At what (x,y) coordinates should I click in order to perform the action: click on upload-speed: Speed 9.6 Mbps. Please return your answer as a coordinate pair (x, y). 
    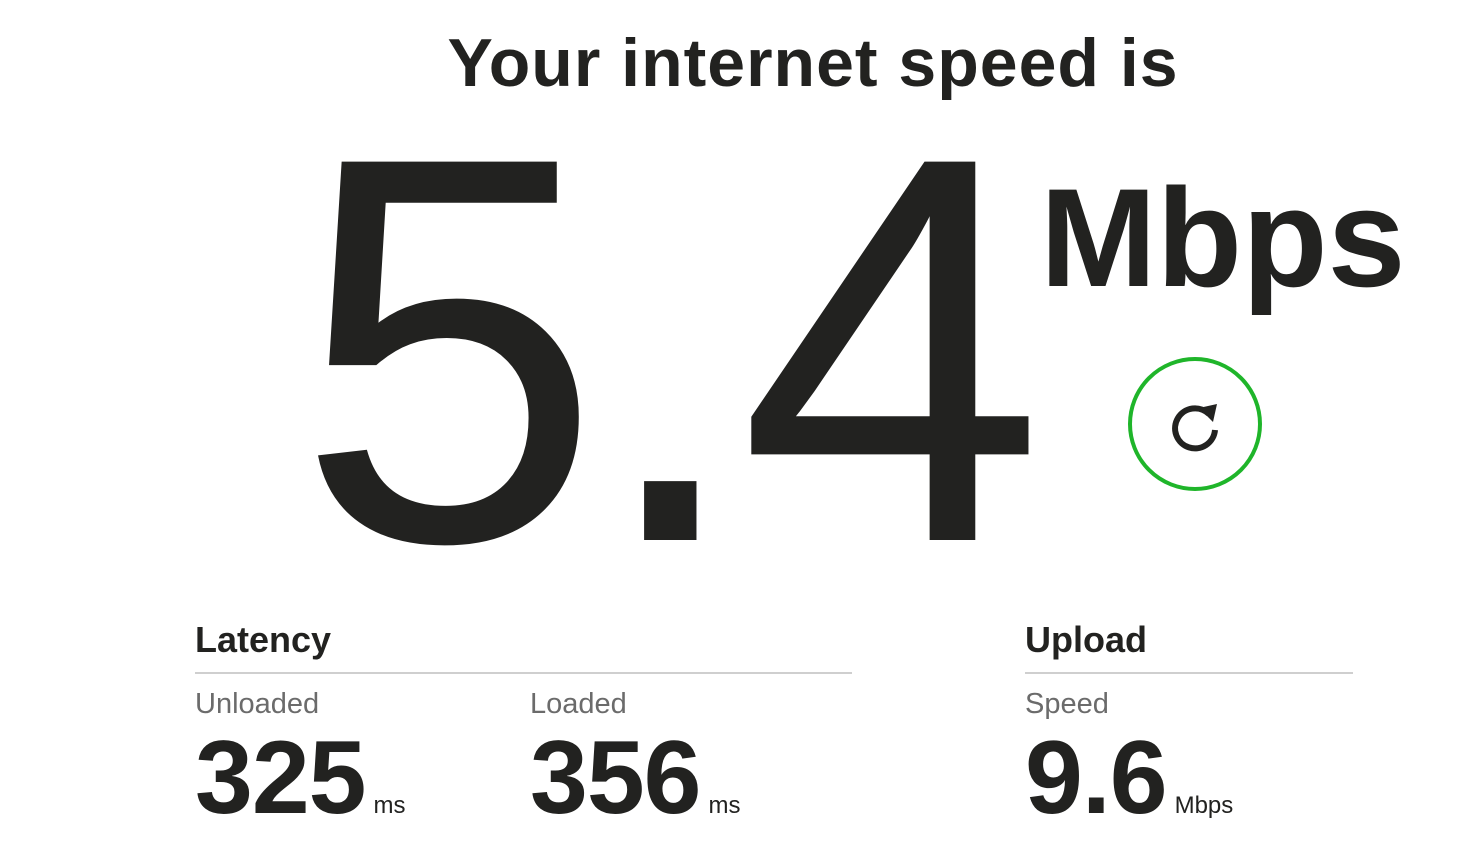
    Looking at the image, I should click on (1129, 758).